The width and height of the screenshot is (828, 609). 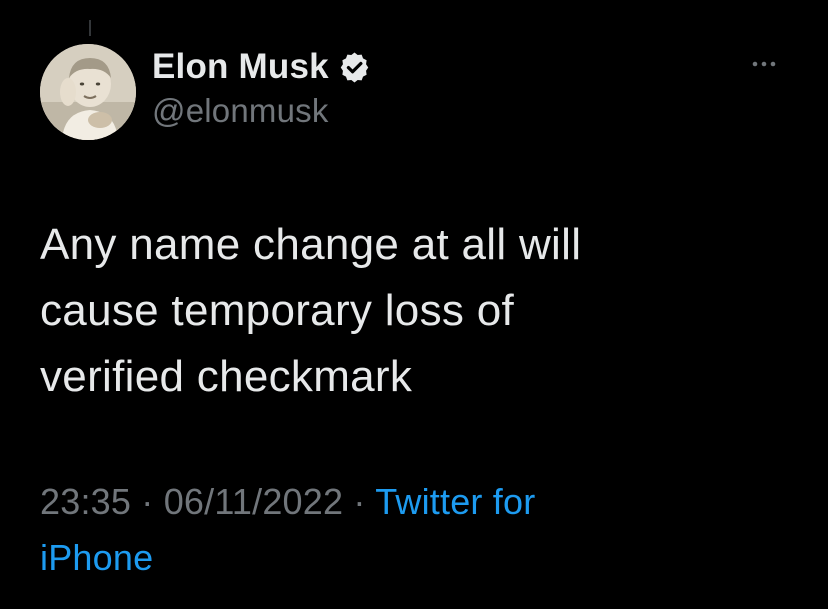 What do you see at coordinates (764, 64) in the screenshot?
I see `more-options-icon` at bounding box center [764, 64].